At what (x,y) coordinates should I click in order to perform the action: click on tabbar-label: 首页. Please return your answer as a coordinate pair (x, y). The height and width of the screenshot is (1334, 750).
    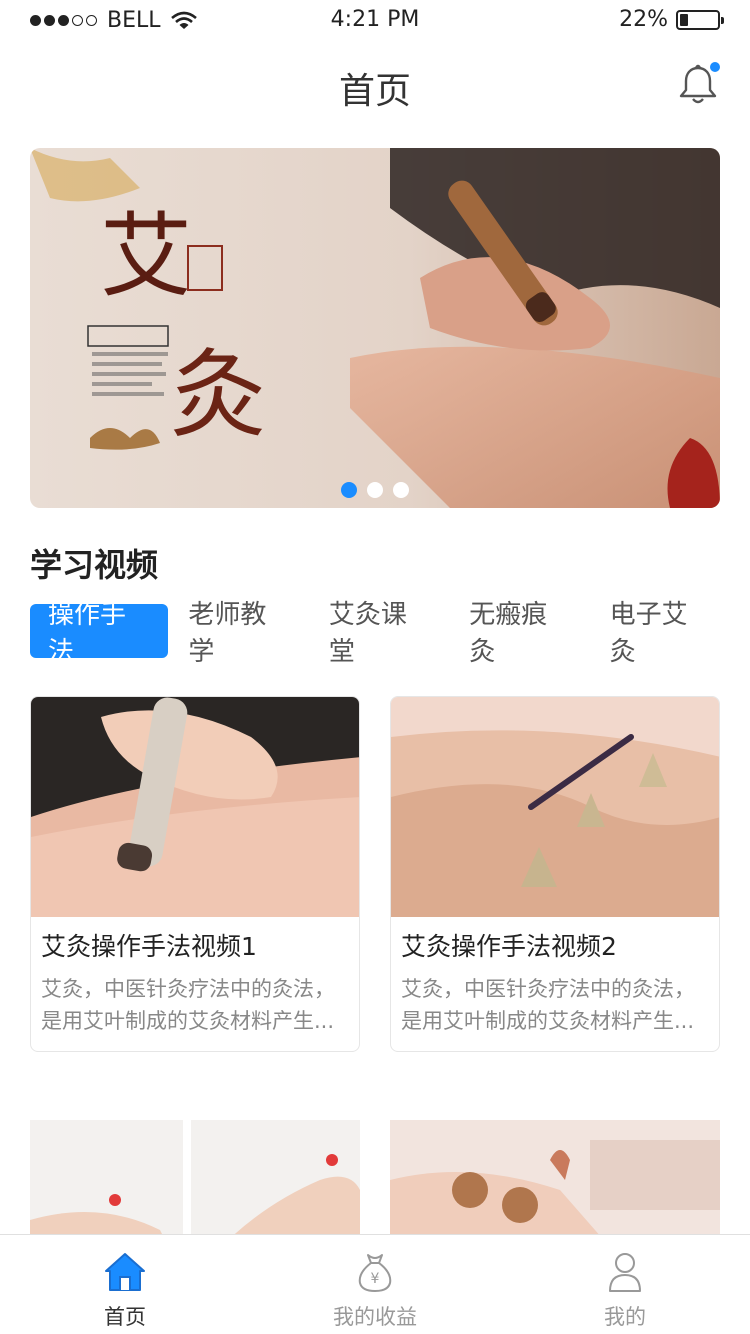
    Looking at the image, I should click on (125, 1317).